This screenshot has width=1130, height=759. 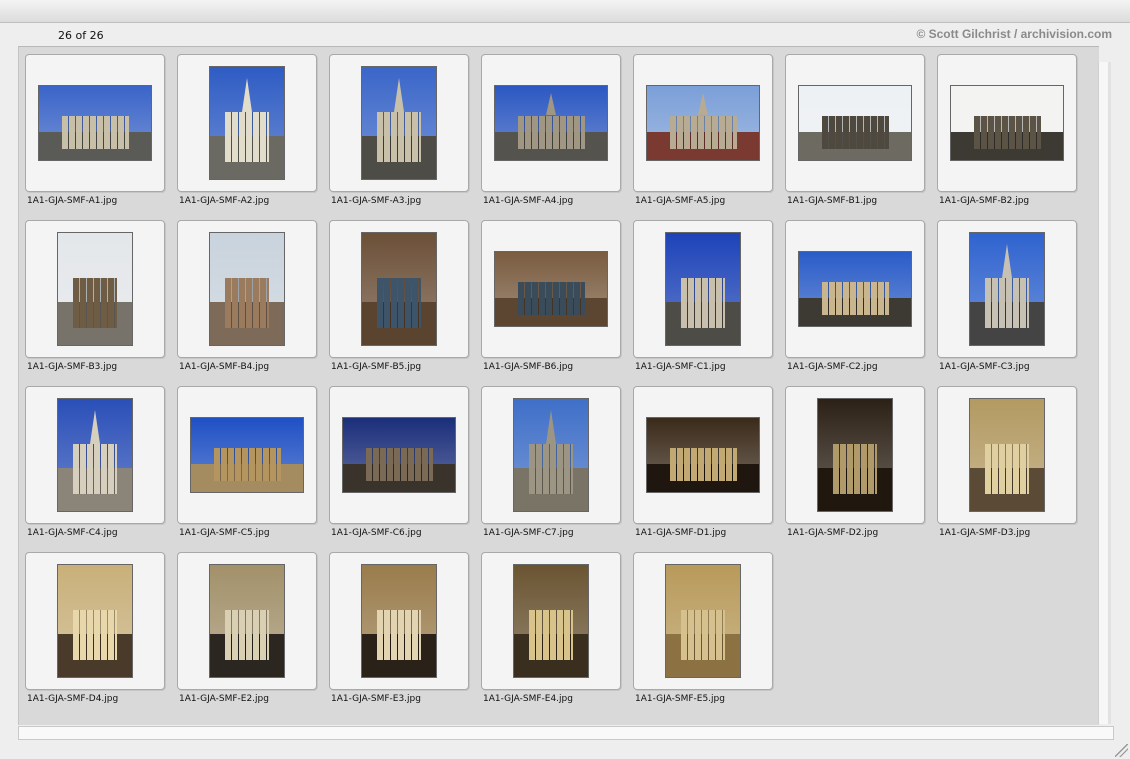 I want to click on thumbnail-item: 1A1-GJA-SMF-B3.jpg, so click(x=101, y=303).